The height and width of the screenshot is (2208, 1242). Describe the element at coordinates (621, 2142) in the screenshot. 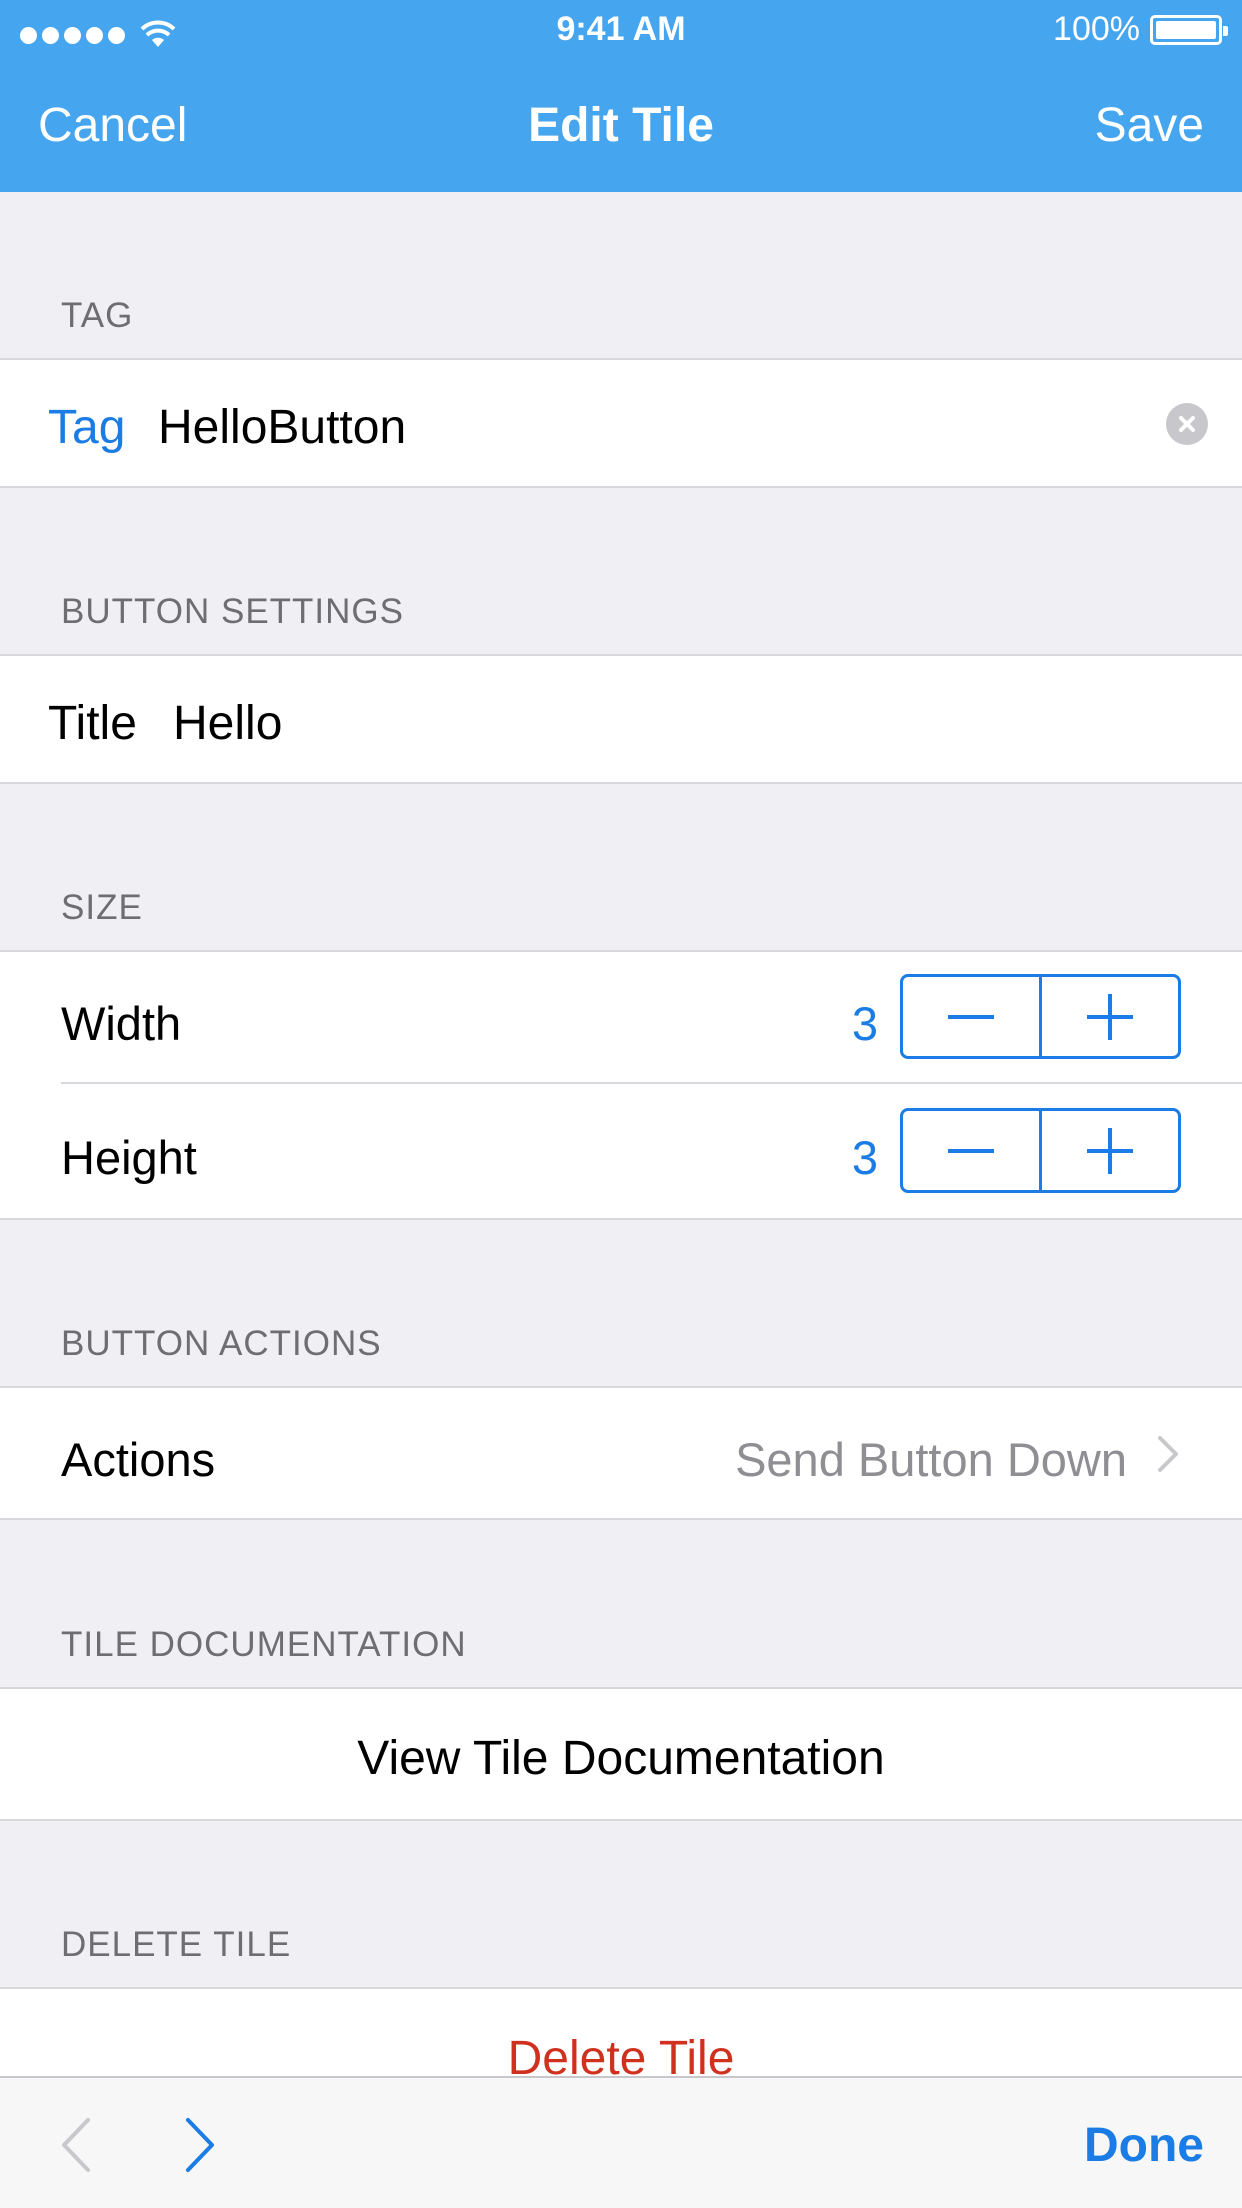

I see `input-accessory-toolbar: Done` at that location.